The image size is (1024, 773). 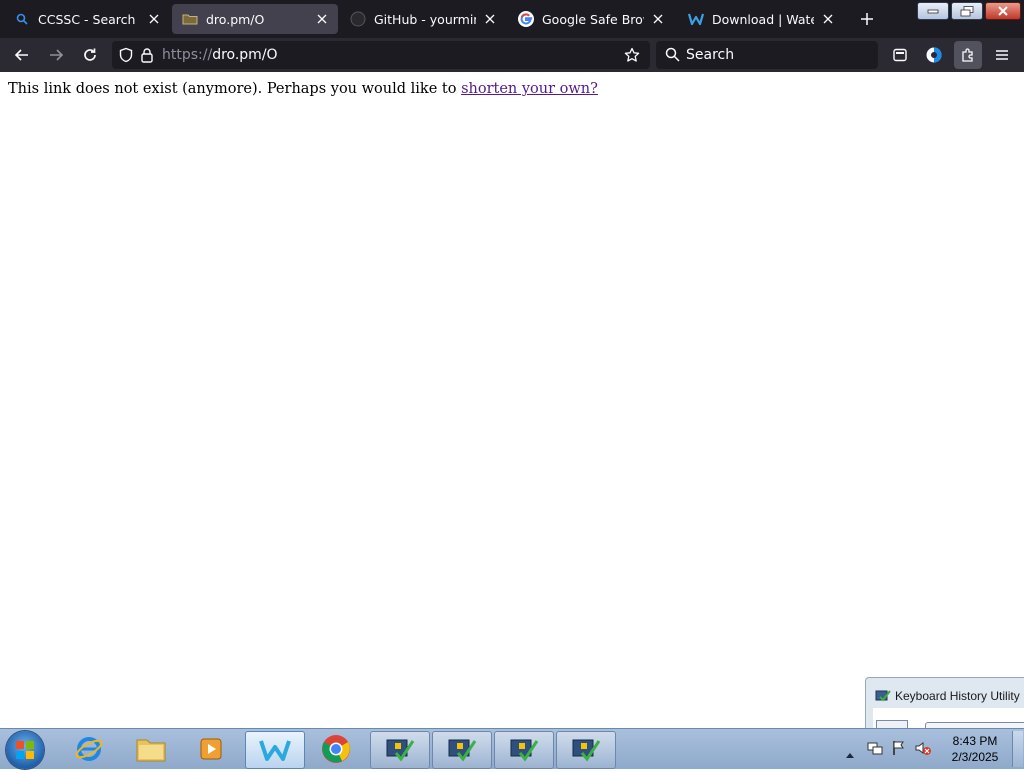 I want to click on tab-dro-pm: dro.pm/O, so click(x=255, y=19).